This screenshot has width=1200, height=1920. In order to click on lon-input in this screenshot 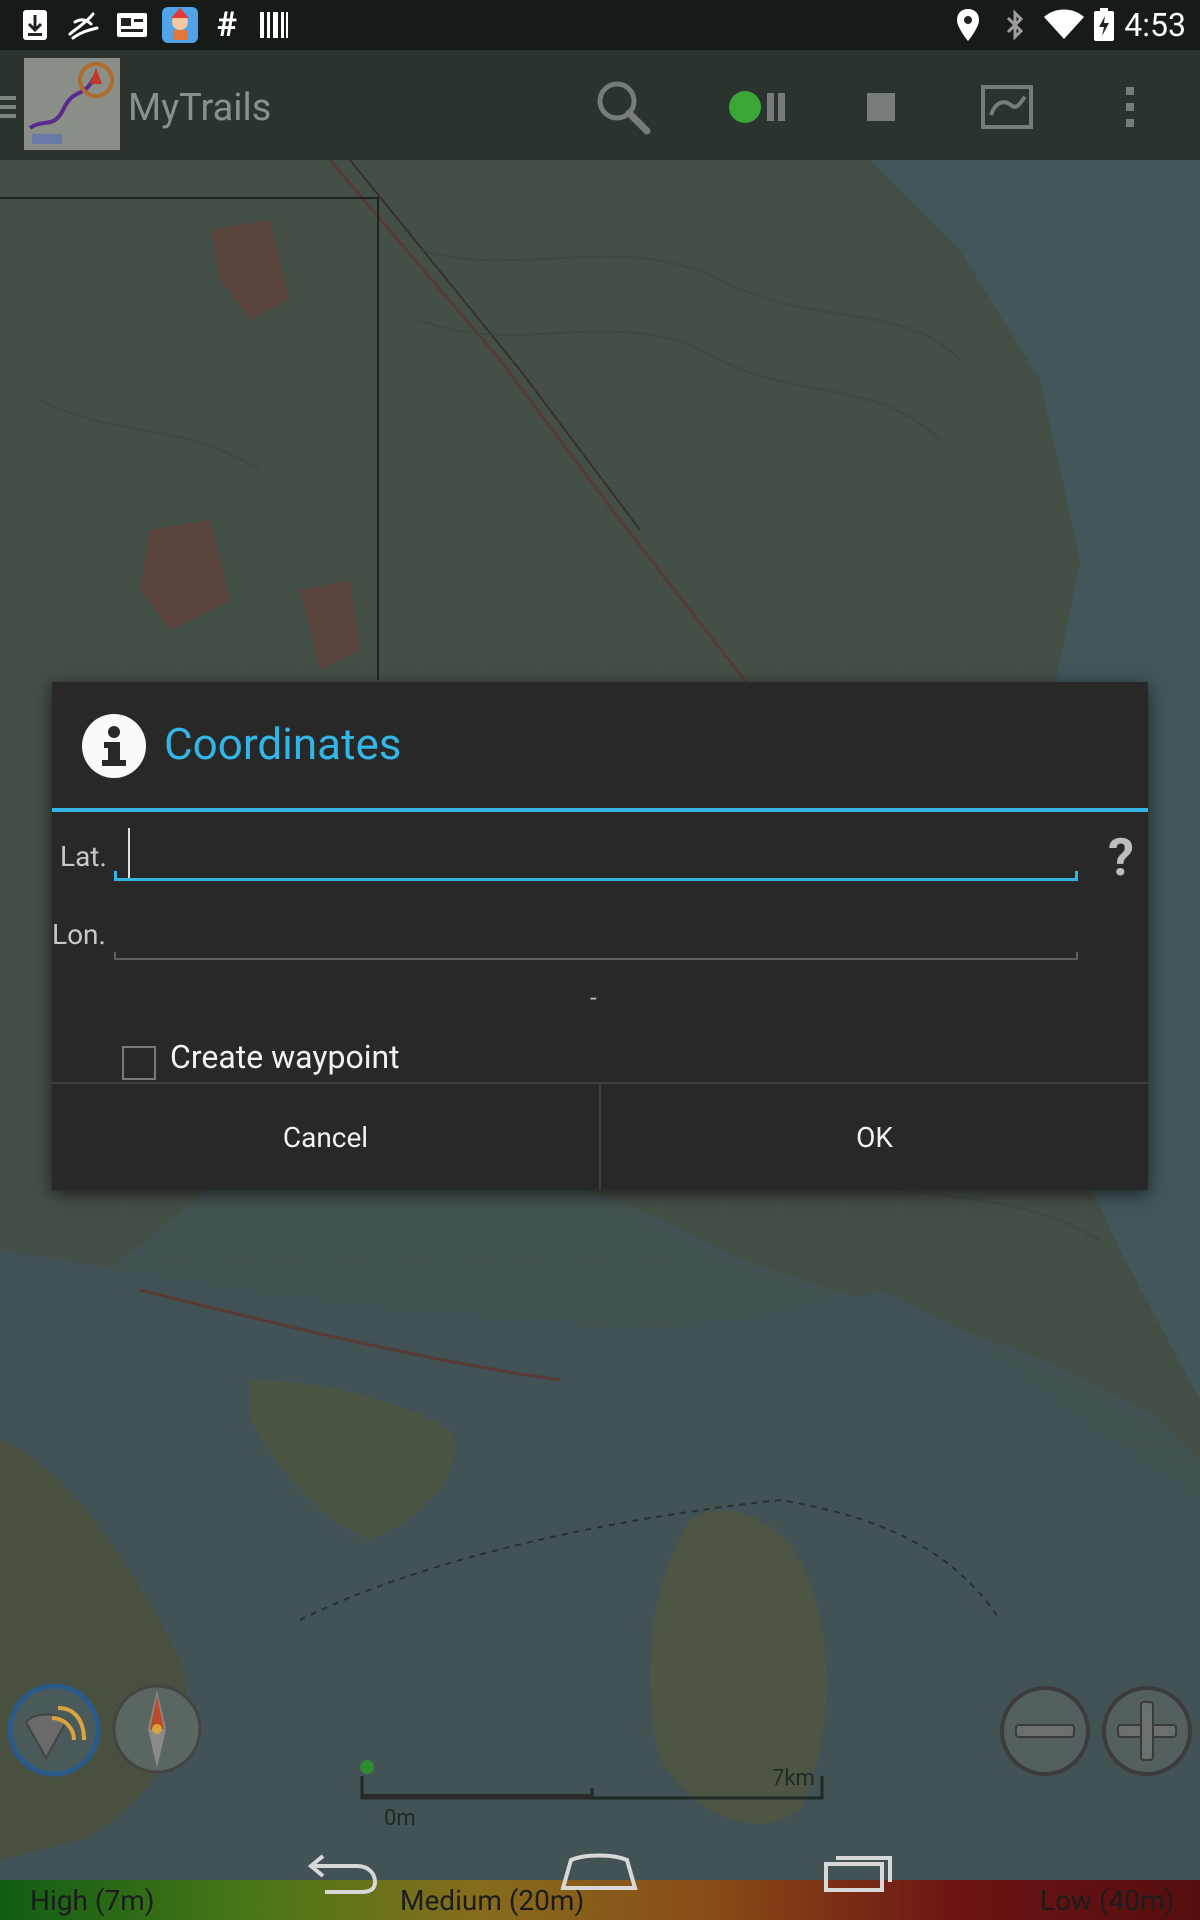, I will do `click(629, 931)`.